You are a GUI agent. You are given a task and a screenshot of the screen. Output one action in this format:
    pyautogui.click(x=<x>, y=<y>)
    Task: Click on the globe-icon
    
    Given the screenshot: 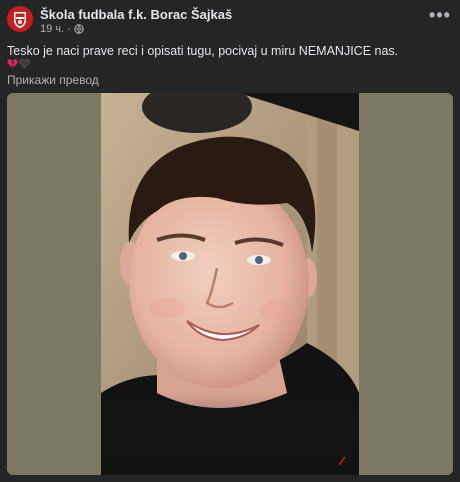 What is the action you would take?
    pyautogui.click(x=79, y=29)
    